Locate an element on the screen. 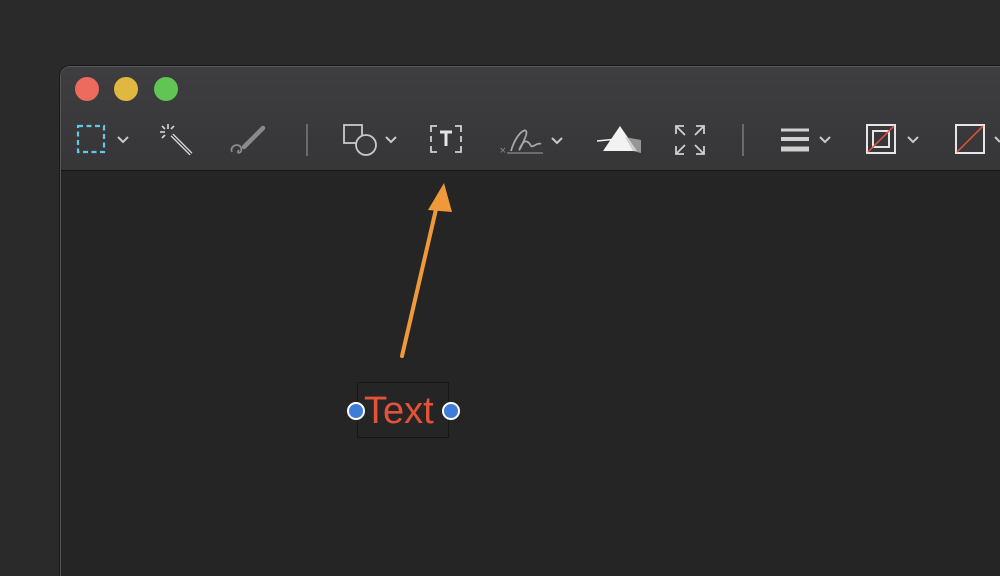 This screenshot has width=1000, height=576. zoom-button is located at coordinates (166, 89).